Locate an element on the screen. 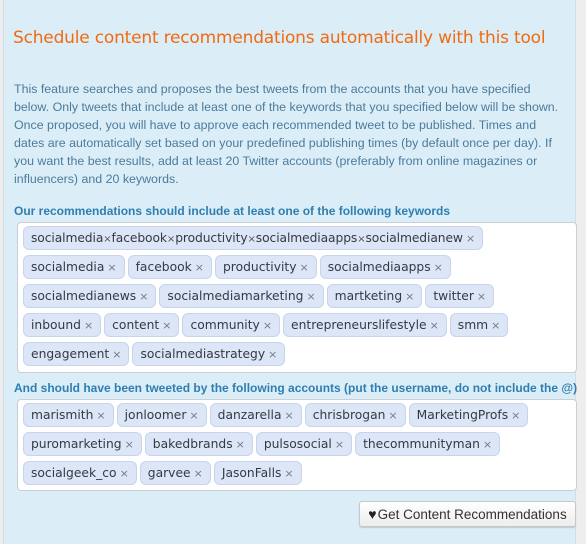  keyword-tag: socialmedia × is located at coordinates (74, 267).